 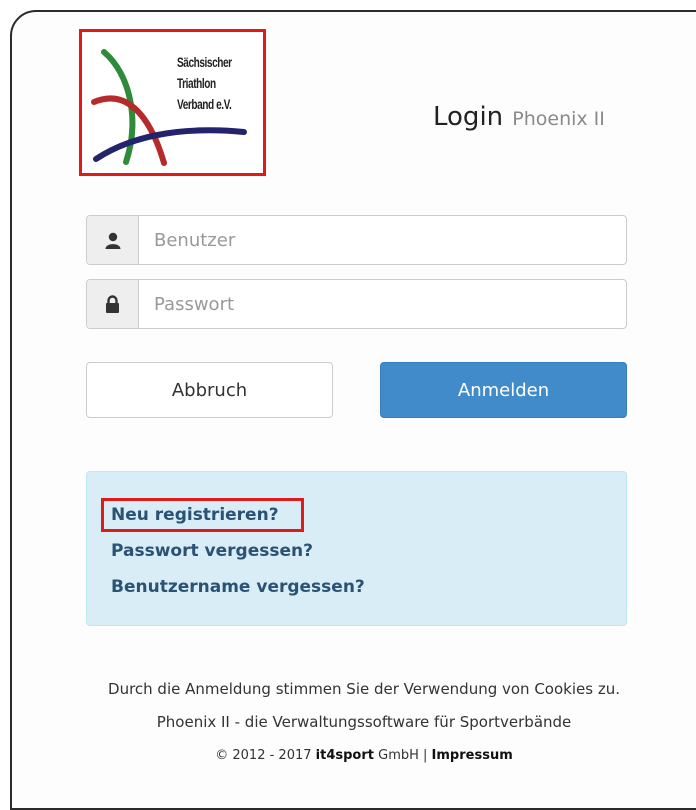 I want to click on logo-line-3: Verband e.V., so click(x=204, y=104).